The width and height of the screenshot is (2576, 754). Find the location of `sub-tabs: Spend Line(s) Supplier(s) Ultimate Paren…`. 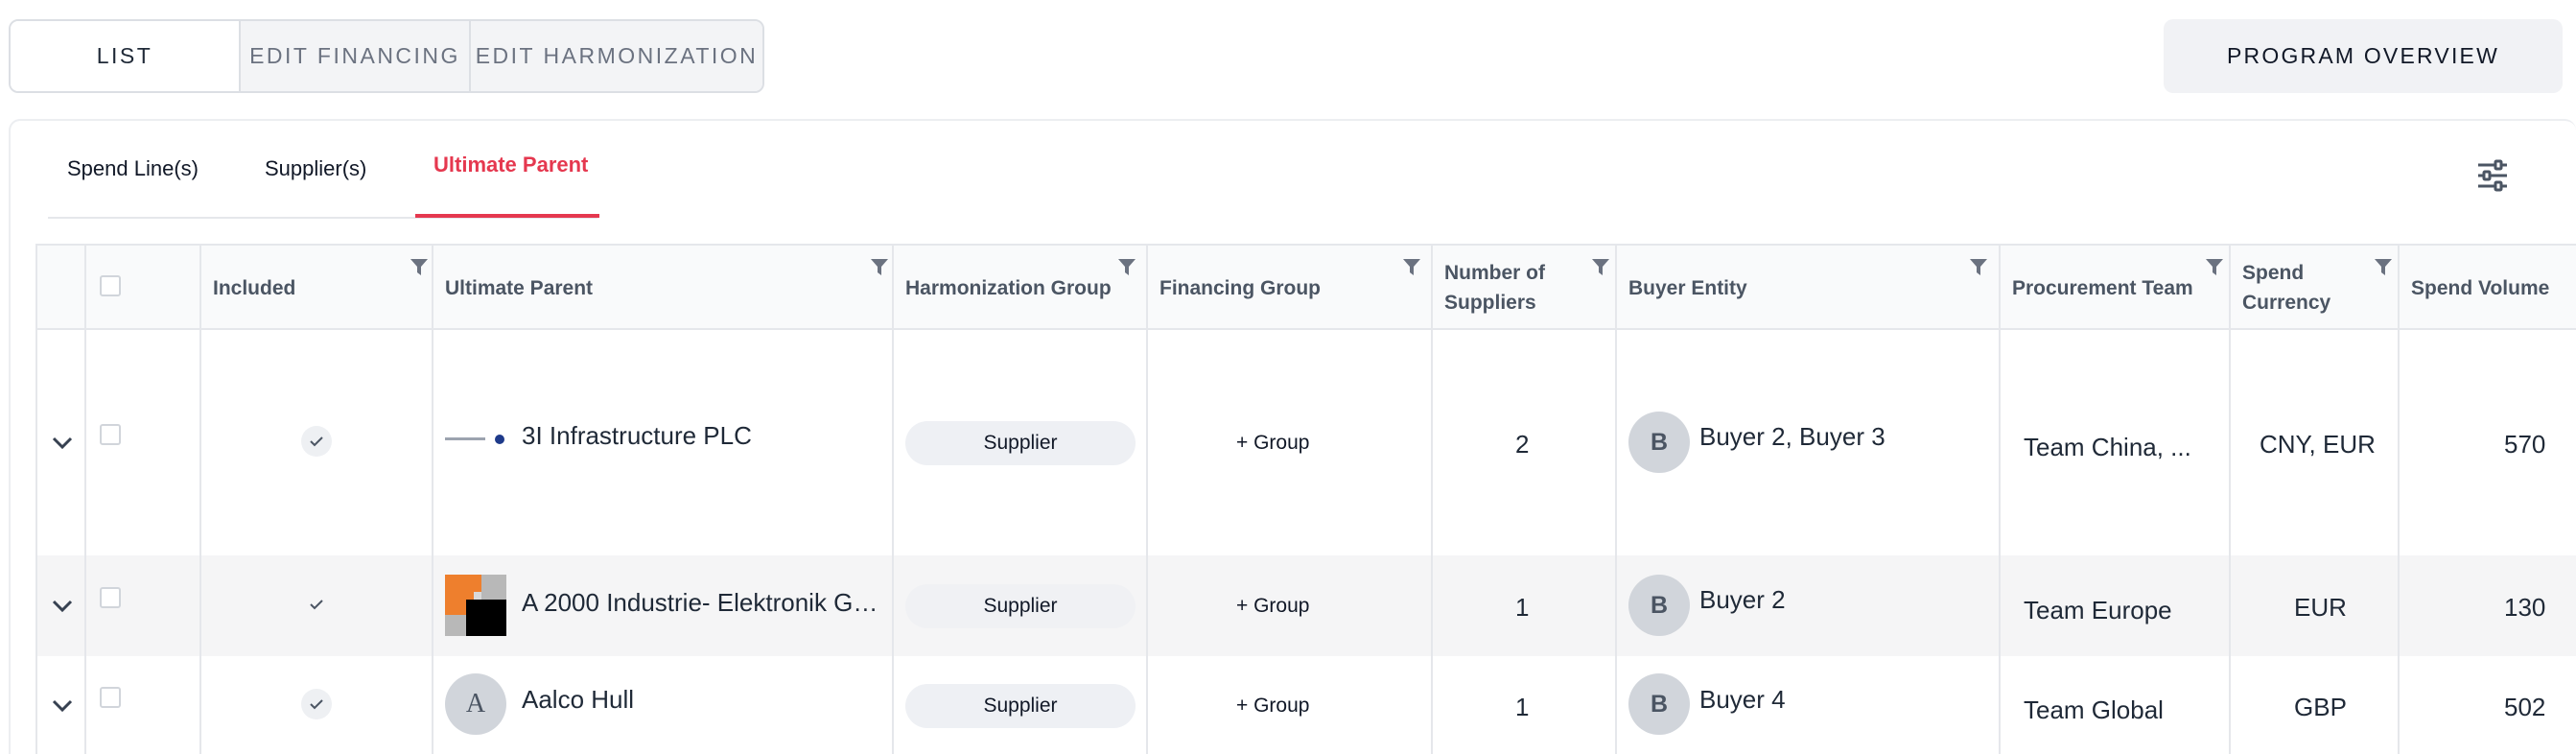

sub-tabs: Spend Line(s) Supplier(s) Ultimate Paren… is located at coordinates (319, 169).